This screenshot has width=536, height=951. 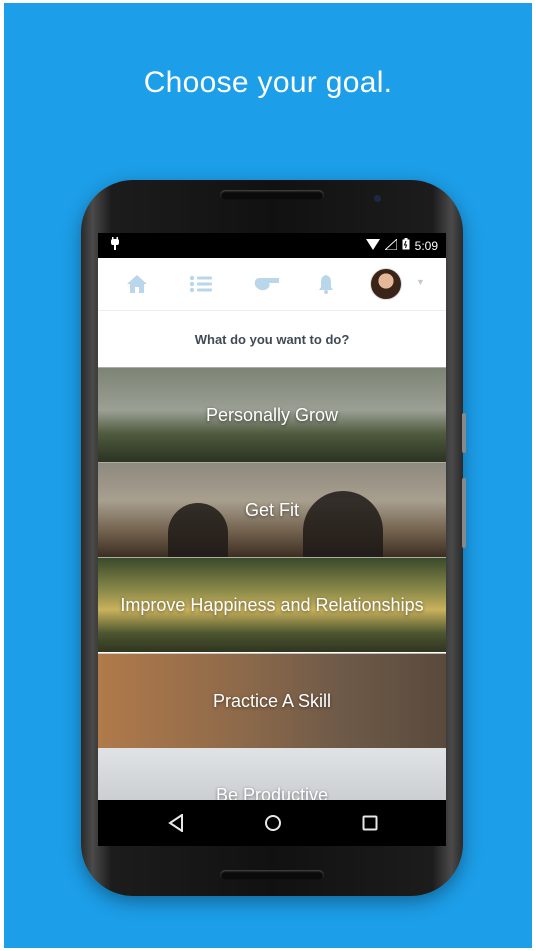 What do you see at coordinates (372, 245) in the screenshot?
I see `wifi-icon` at bounding box center [372, 245].